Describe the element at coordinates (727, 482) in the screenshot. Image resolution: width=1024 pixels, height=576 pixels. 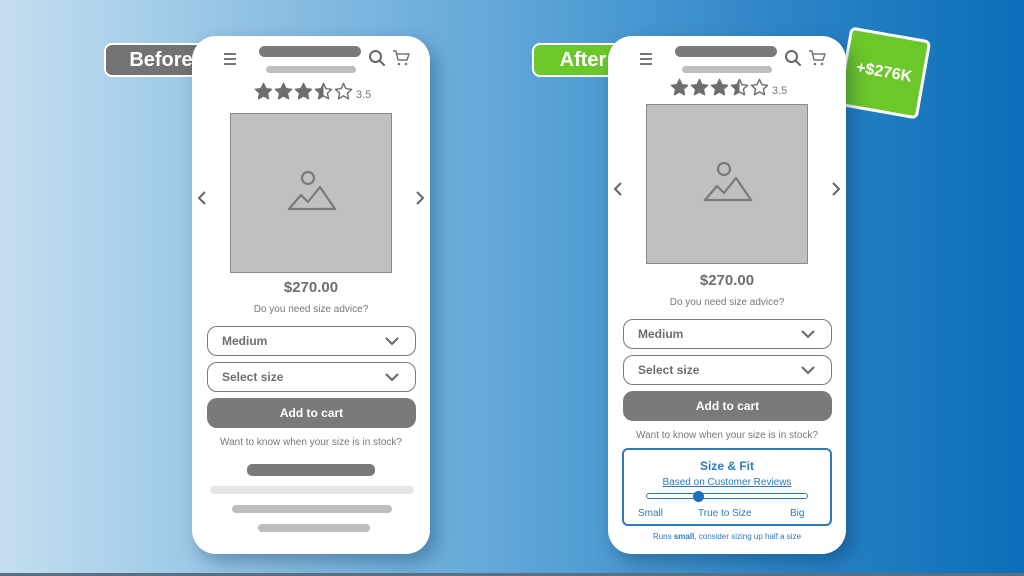
I see `reviews-link: Based on Customer Reviews` at that location.